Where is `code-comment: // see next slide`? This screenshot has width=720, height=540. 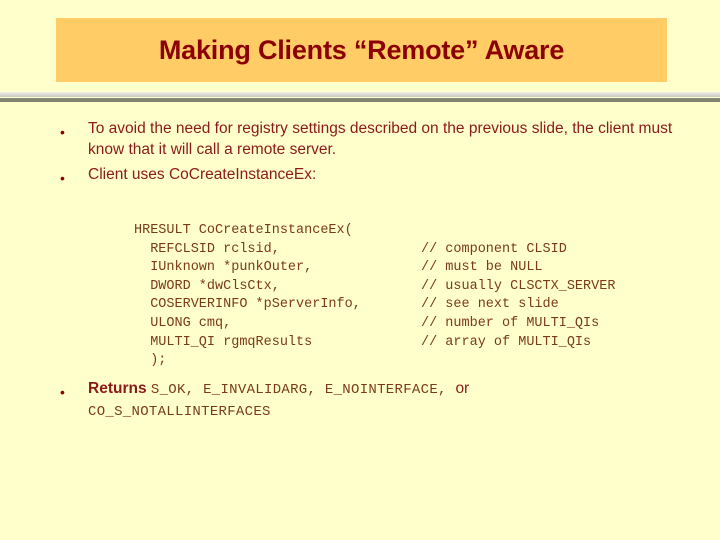
code-comment: // see next slide is located at coordinates (490, 305).